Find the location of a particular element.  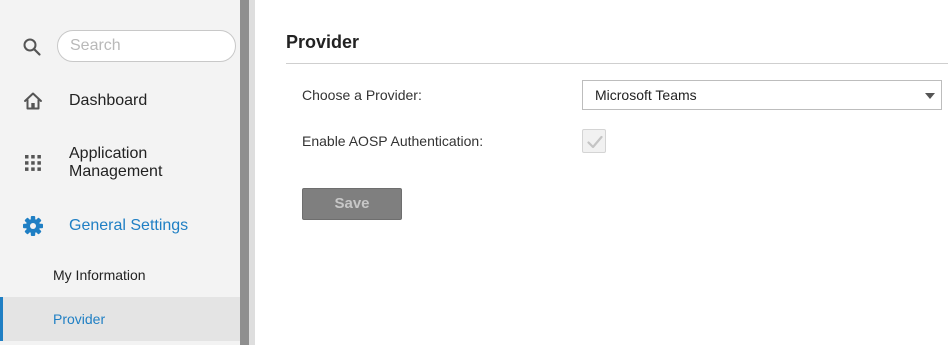

aosp-checkbox is located at coordinates (594, 141).